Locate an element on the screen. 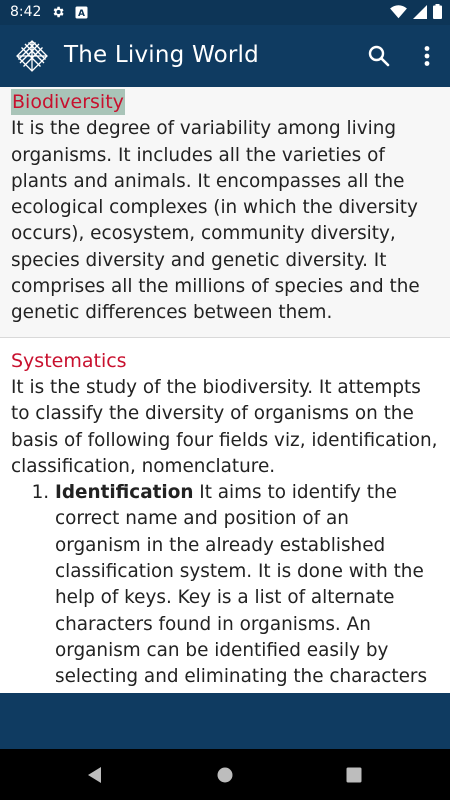 The width and height of the screenshot is (450, 800). status-bar: 8:42 A is located at coordinates (225, 12).